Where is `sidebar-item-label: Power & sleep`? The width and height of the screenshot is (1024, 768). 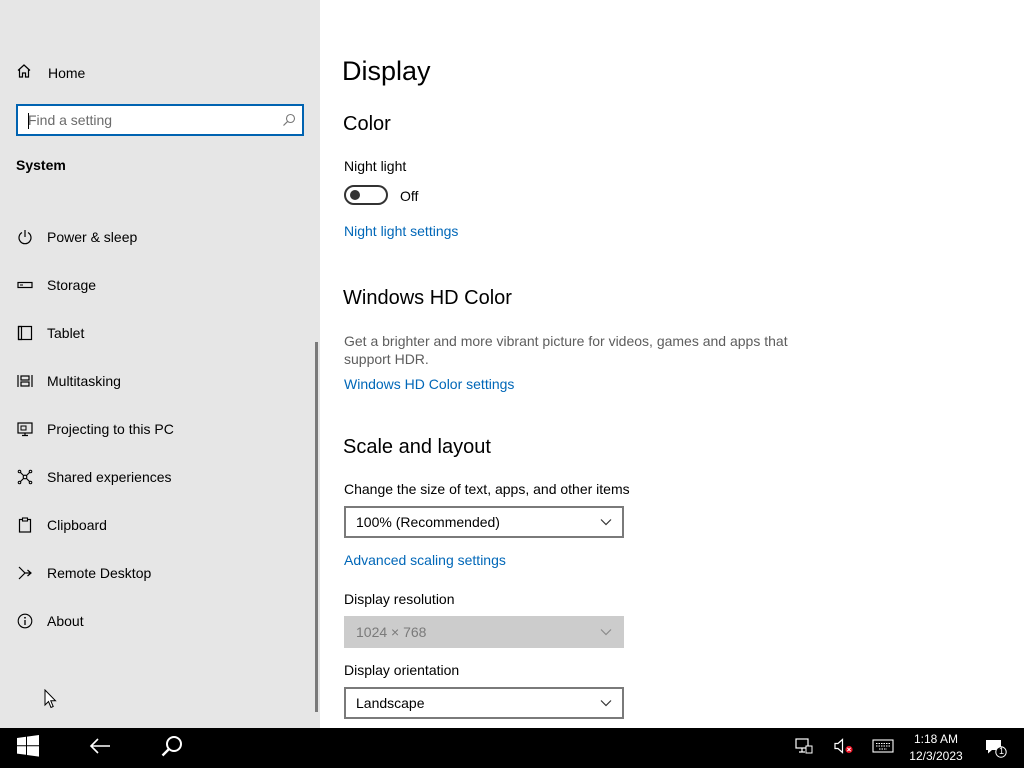
sidebar-item-label: Power & sleep is located at coordinates (92, 237).